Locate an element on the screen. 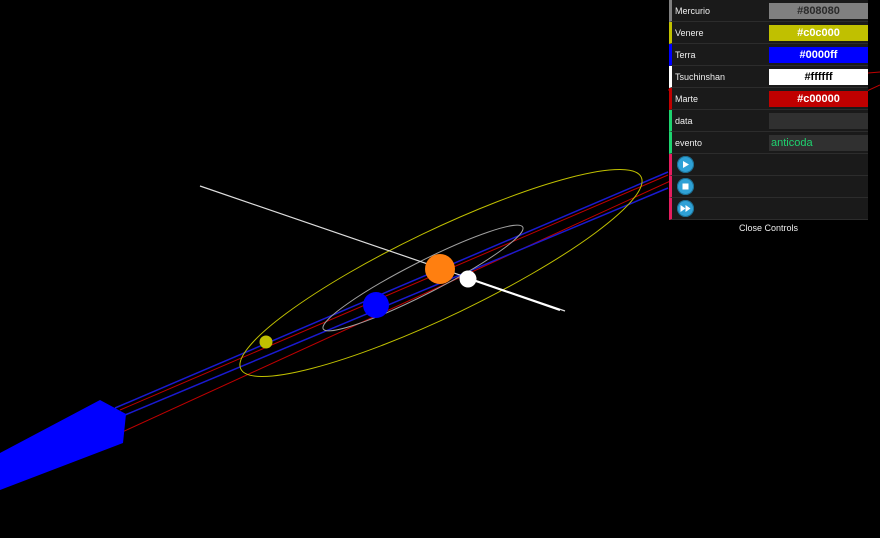 The image size is (880, 538). control-label: evento is located at coordinates (689, 142).